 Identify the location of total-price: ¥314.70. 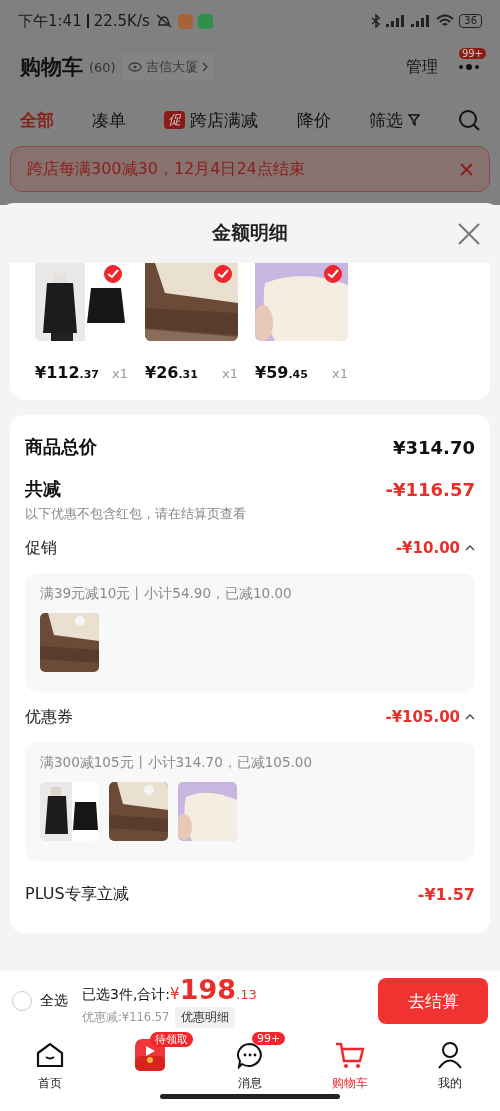
(434, 447).